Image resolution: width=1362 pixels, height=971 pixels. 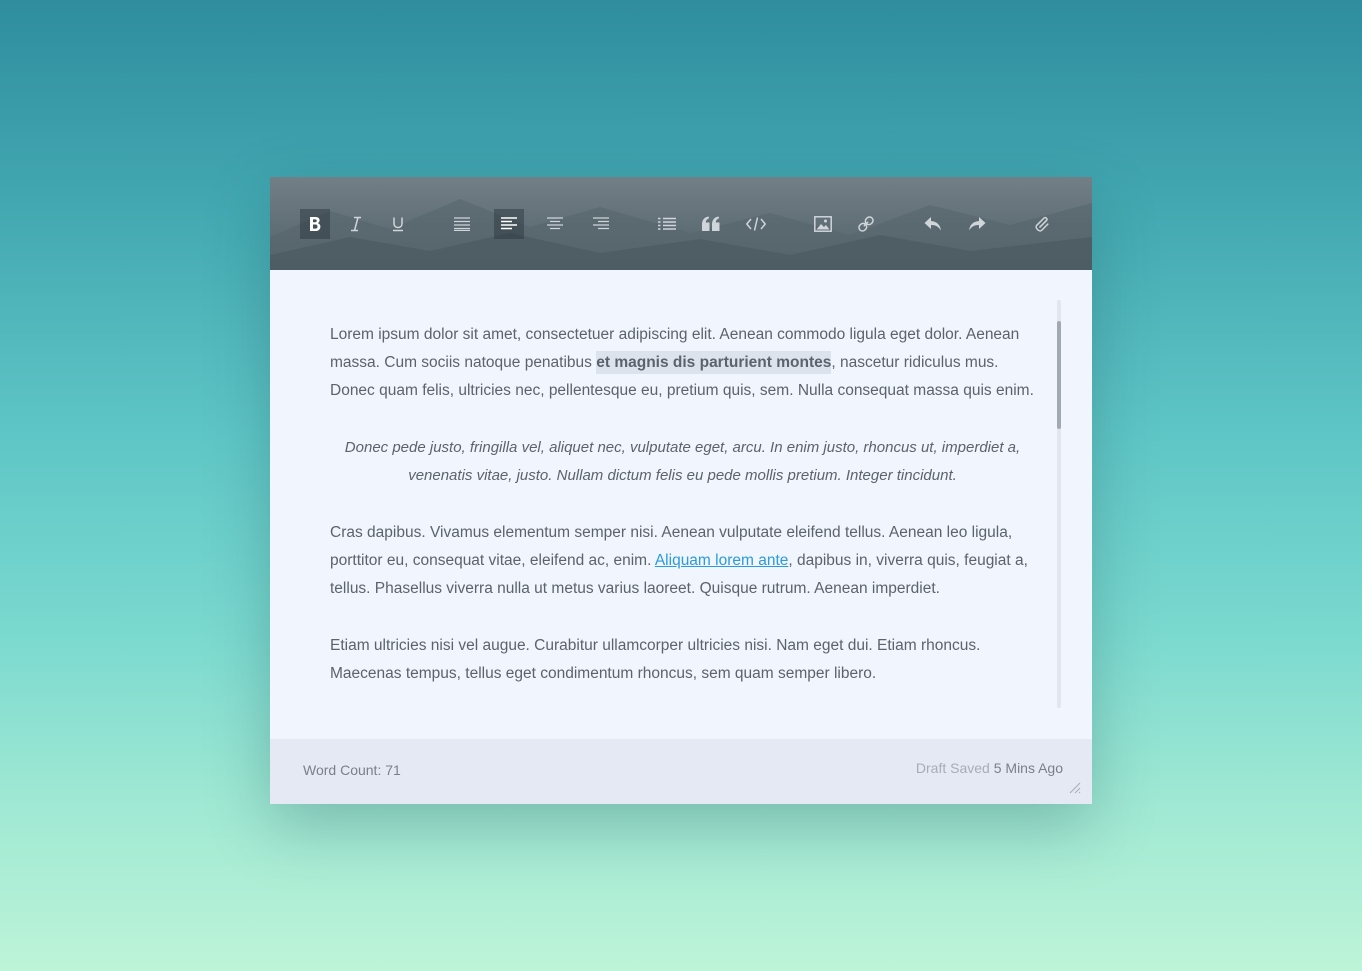 What do you see at coordinates (1059, 375) in the screenshot?
I see `scrollbar-thumb` at bounding box center [1059, 375].